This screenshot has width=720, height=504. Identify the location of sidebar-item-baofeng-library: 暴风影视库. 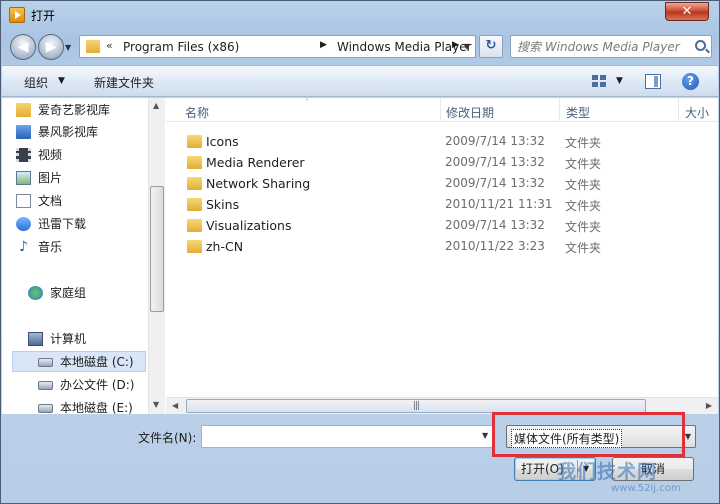
(57, 133).